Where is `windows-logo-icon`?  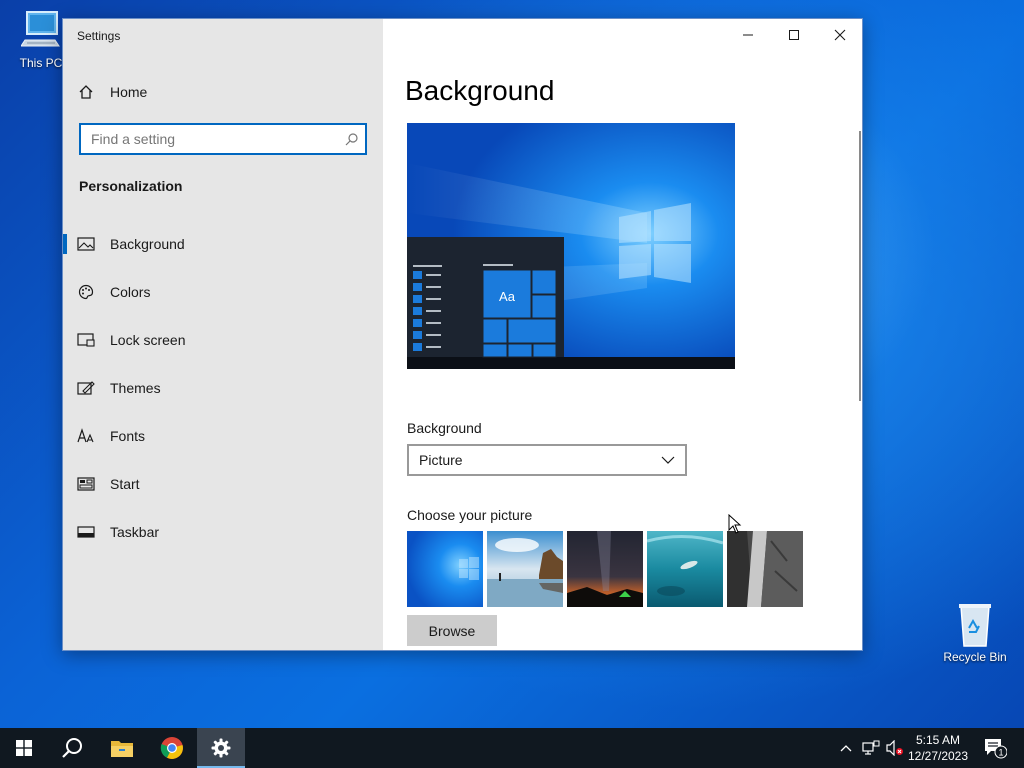 windows-logo-icon is located at coordinates (24, 748).